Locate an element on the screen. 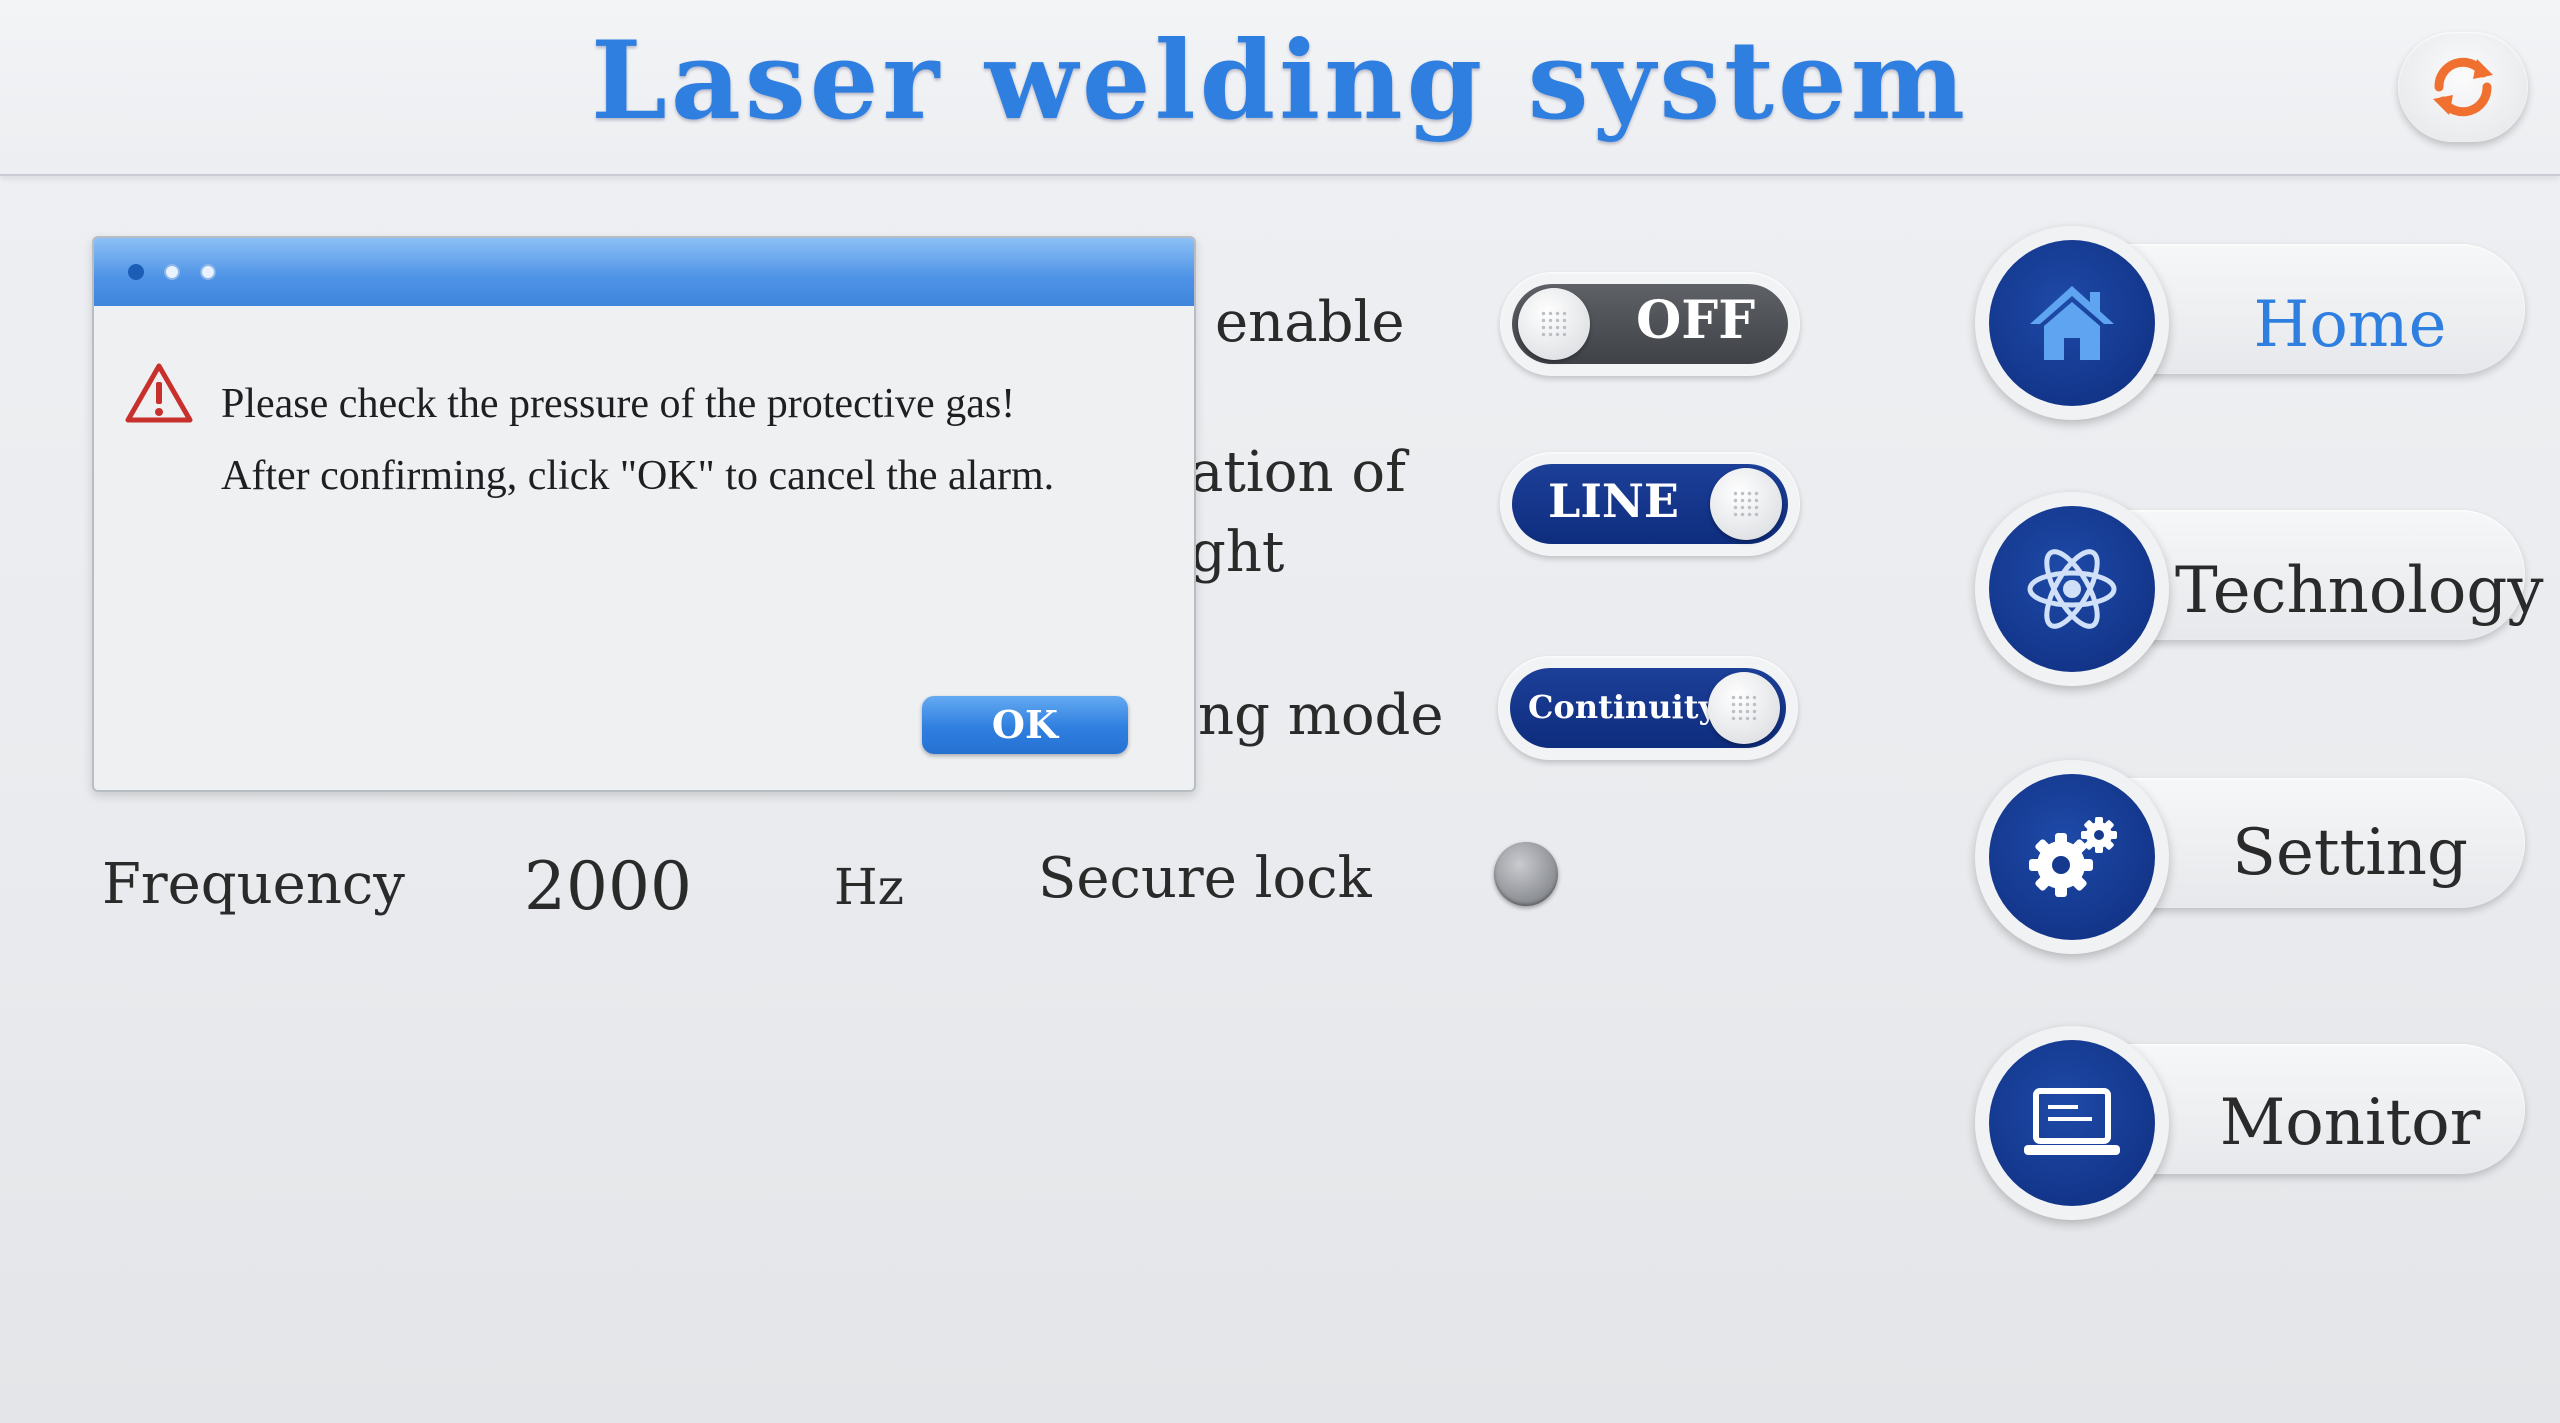  header-bar: Laser welding system is located at coordinates (1280, 88).